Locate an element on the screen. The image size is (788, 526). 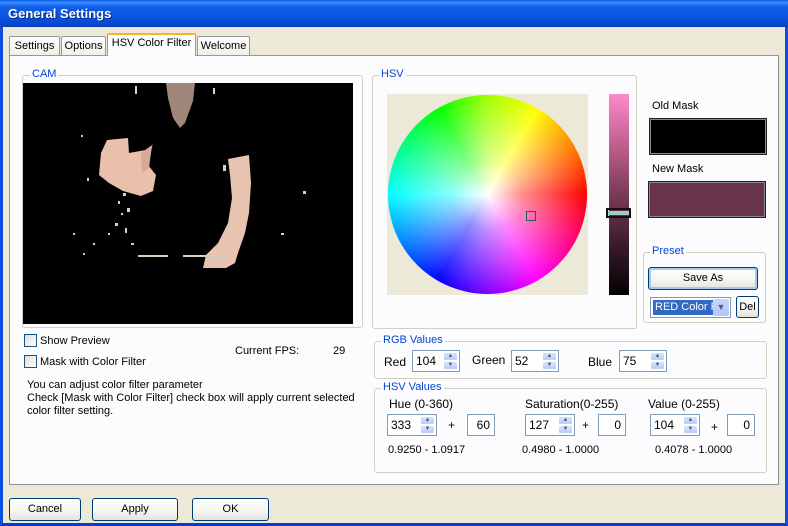
new-mask-swatch is located at coordinates (707, 199).